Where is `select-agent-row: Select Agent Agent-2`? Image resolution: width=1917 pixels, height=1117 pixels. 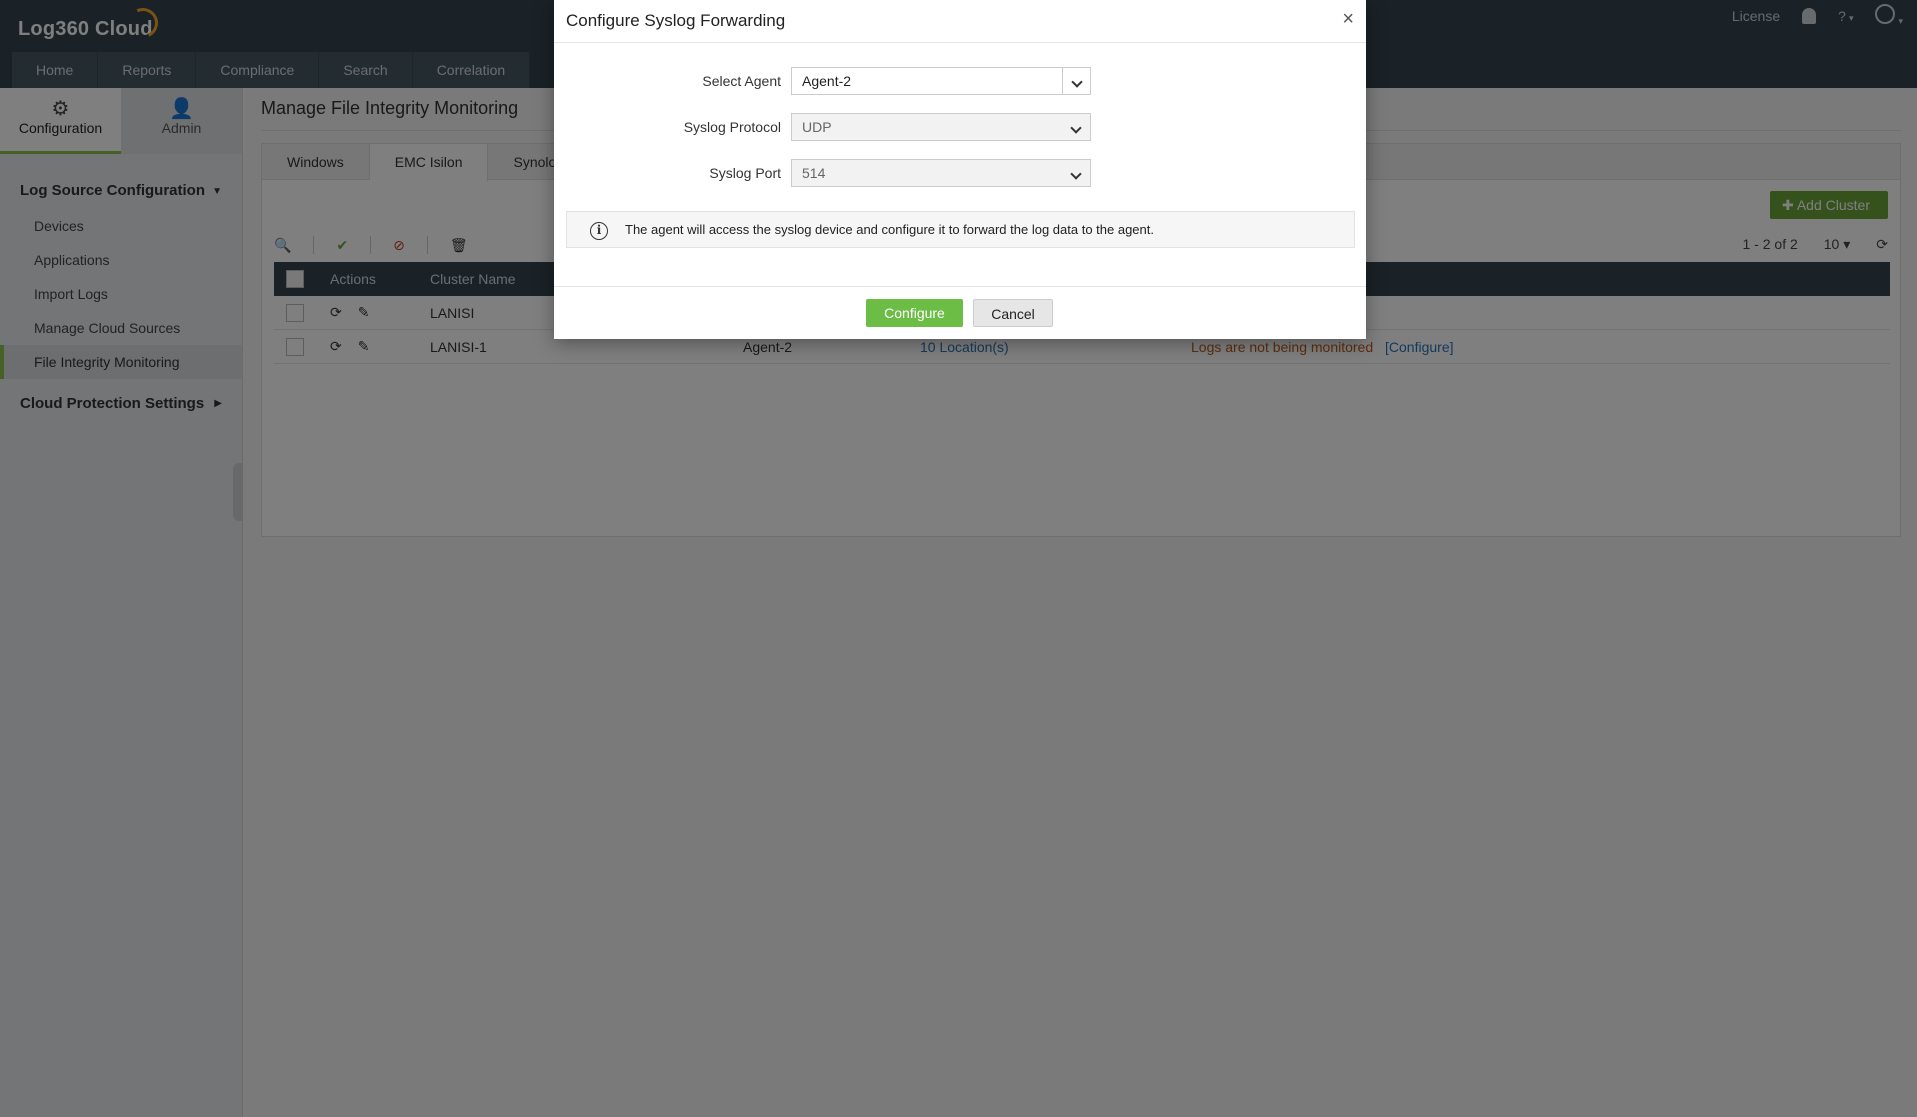
select-agent-row: Select Agent Agent-2 is located at coordinates (960, 81).